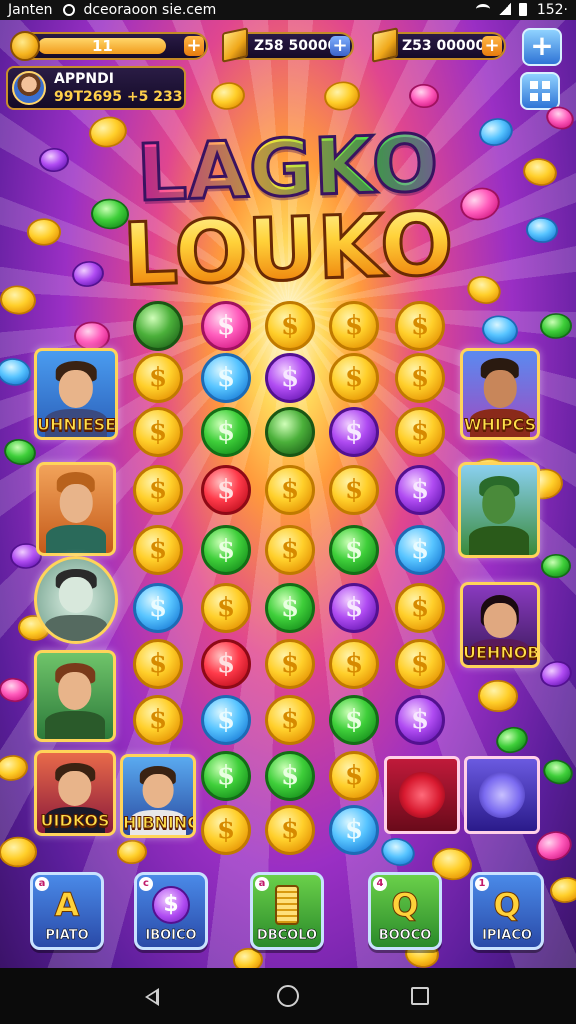 This screenshot has height=1024, width=576. I want to click on coin-pink: $, so click(226, 326).